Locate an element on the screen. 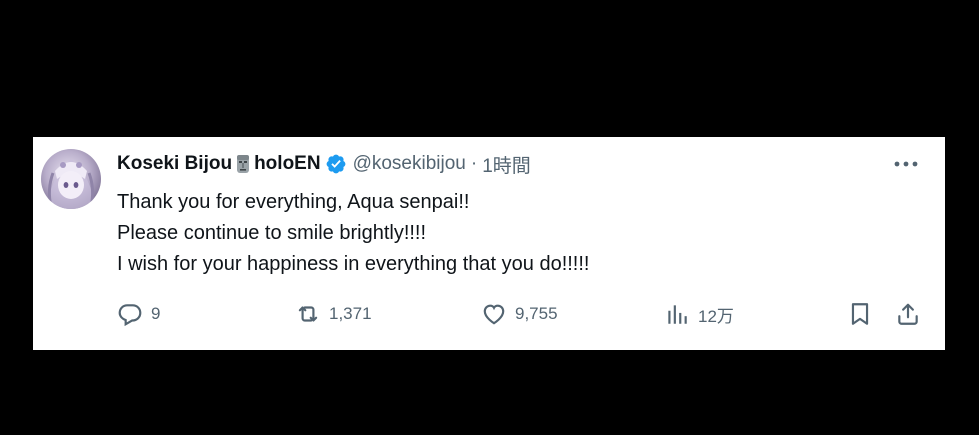  repost-count: 1,371 is located at coordinates (350, 313).